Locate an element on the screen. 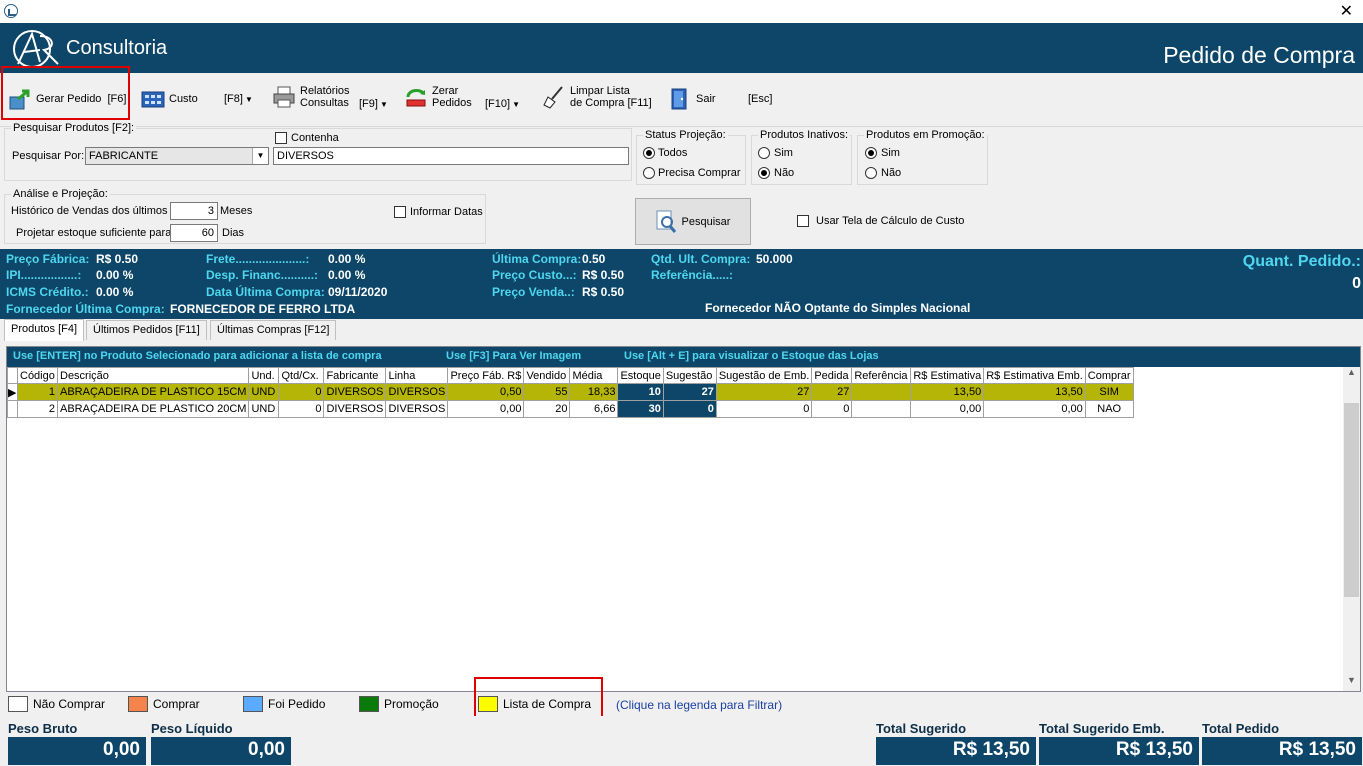 Image resolution: width=1363 pixels, height=766 pixels. broom-icon is located at coordinates (553, 97).